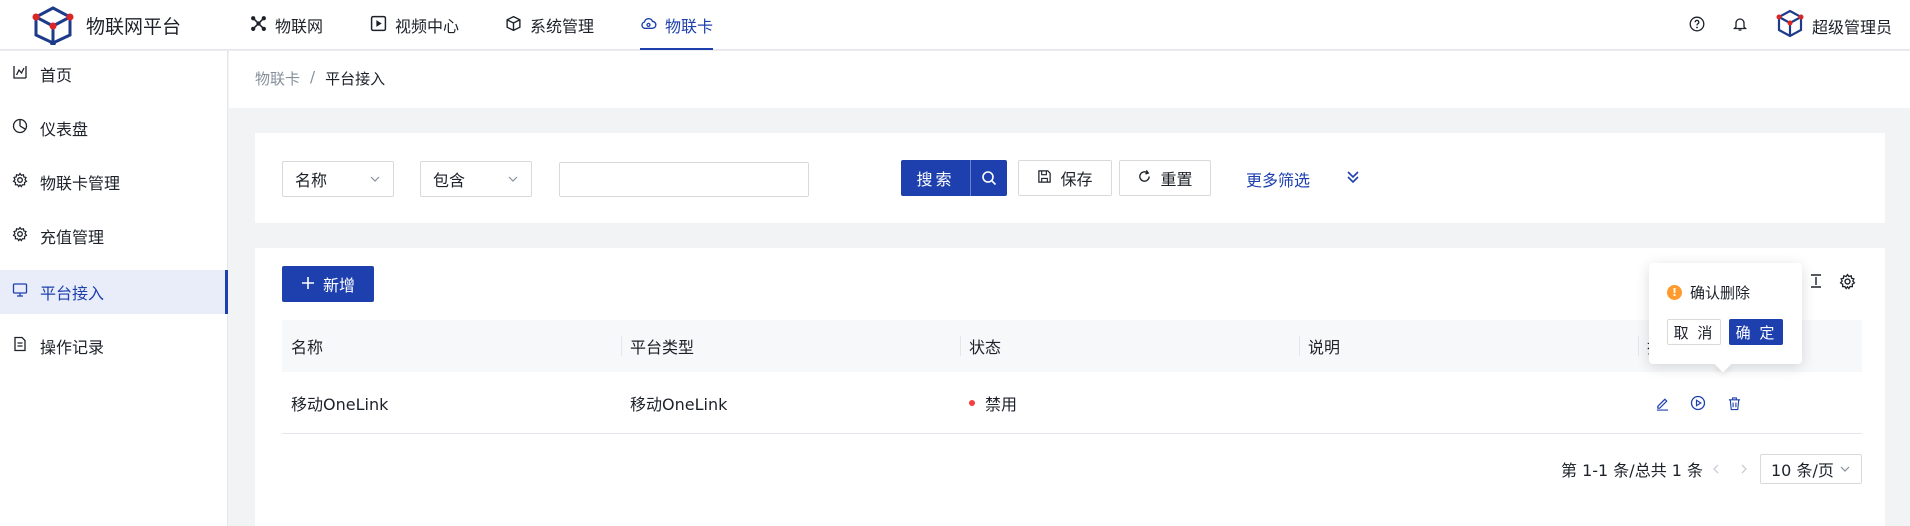 The width and height of the screenshot is (1910, 526). Describe the element at coordinates (20, 292) in the screenshot. I see `monitor-icon` at that location.